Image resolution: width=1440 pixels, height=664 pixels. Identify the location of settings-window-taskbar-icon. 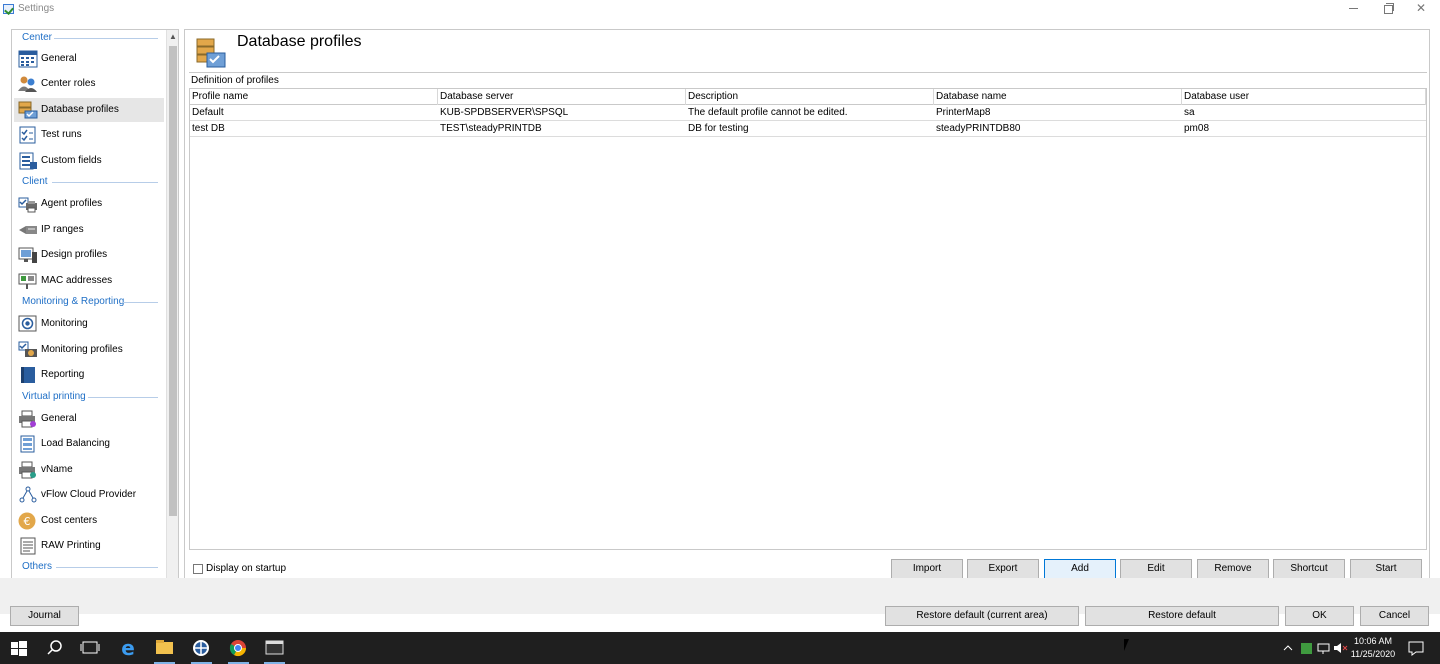
(274, 648).